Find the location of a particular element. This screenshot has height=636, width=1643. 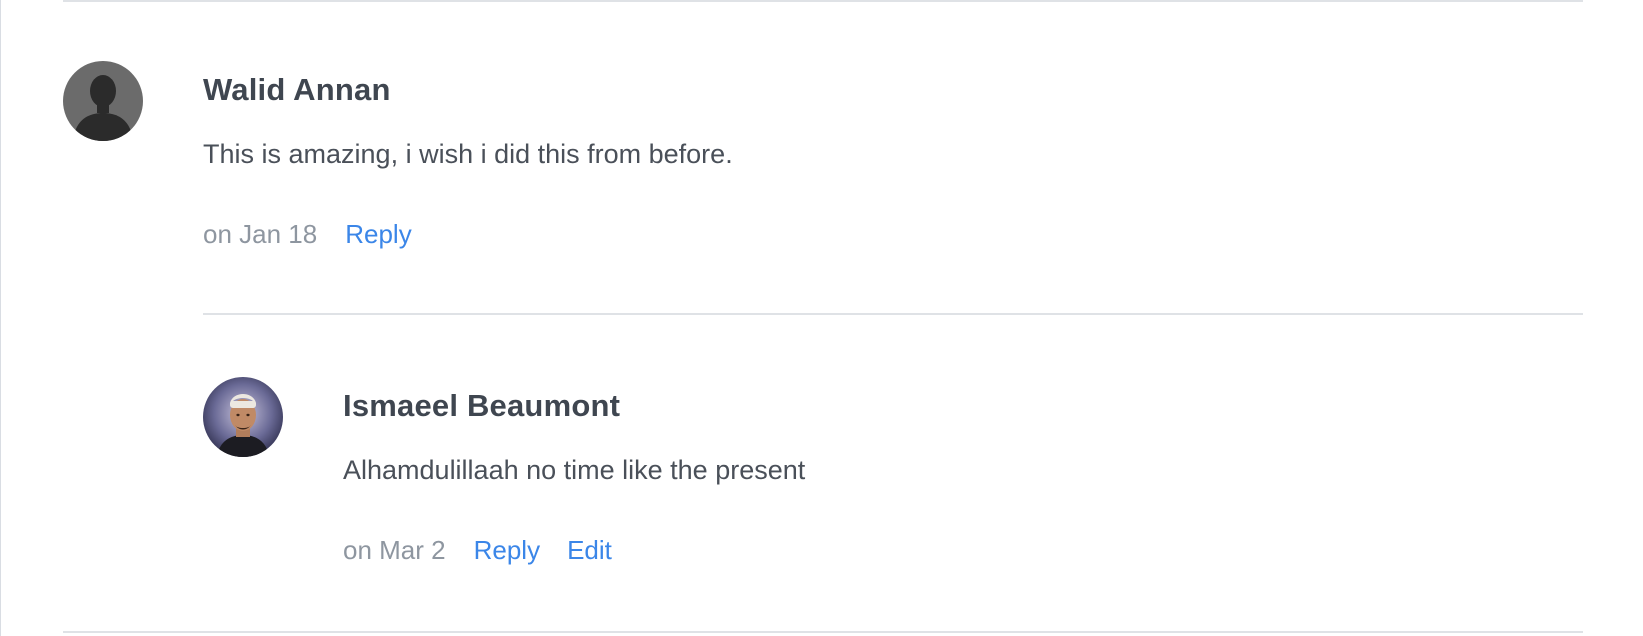

user-photo-icon is located at coordinates (243, 417).